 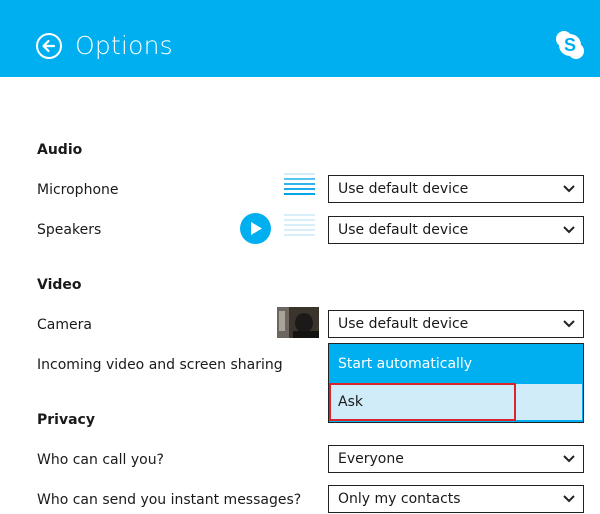 I want to click on speakers-select: Use default device, so click(x=456, y=230).